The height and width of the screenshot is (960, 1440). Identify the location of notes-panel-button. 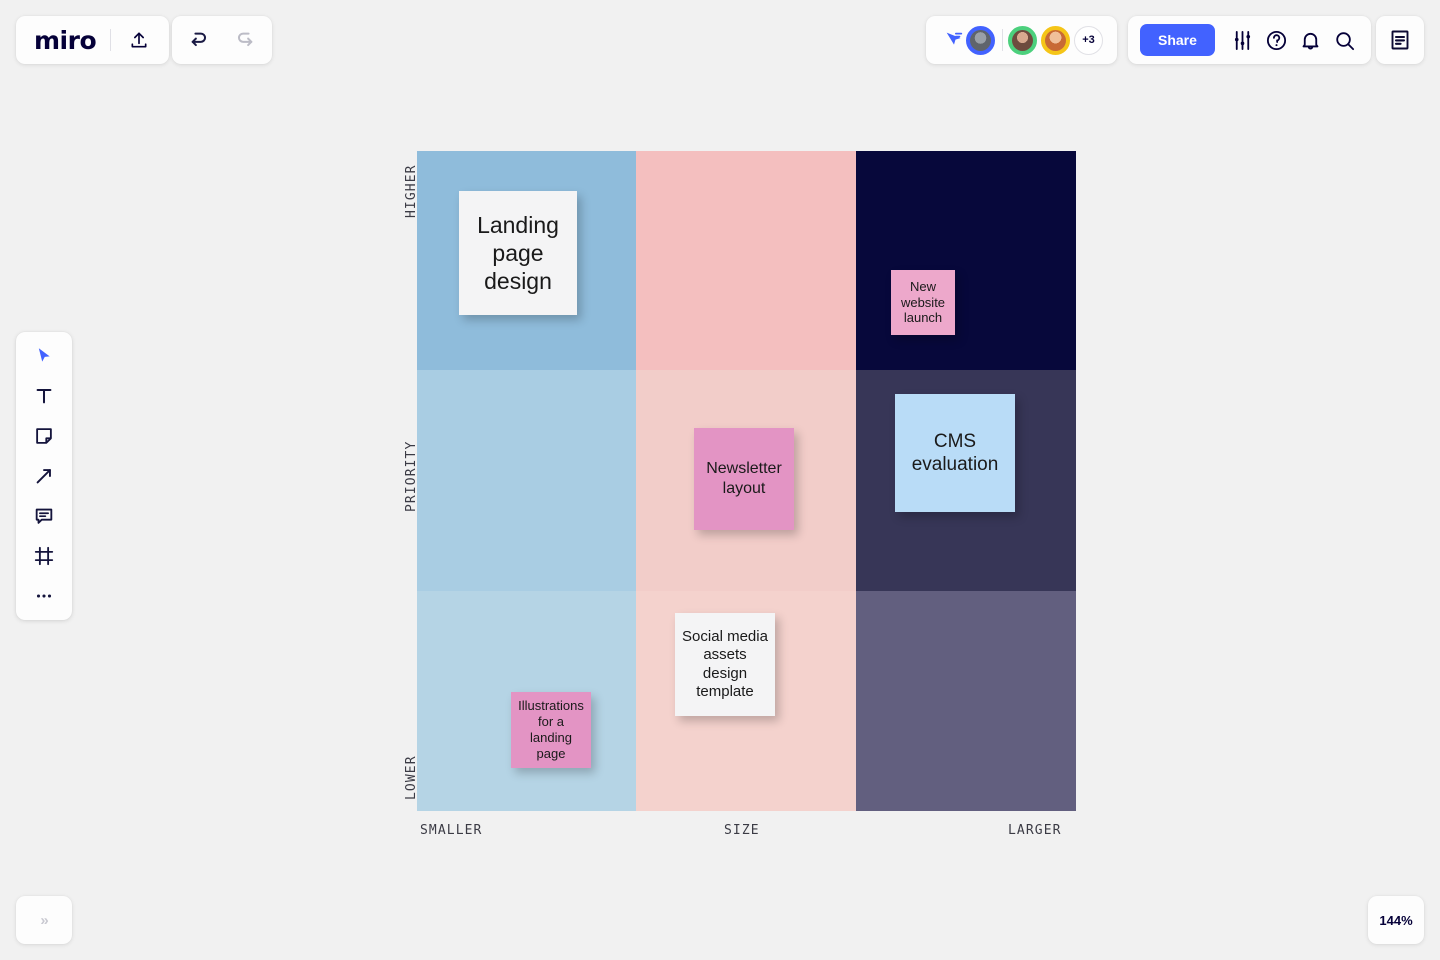
(1400, 40).